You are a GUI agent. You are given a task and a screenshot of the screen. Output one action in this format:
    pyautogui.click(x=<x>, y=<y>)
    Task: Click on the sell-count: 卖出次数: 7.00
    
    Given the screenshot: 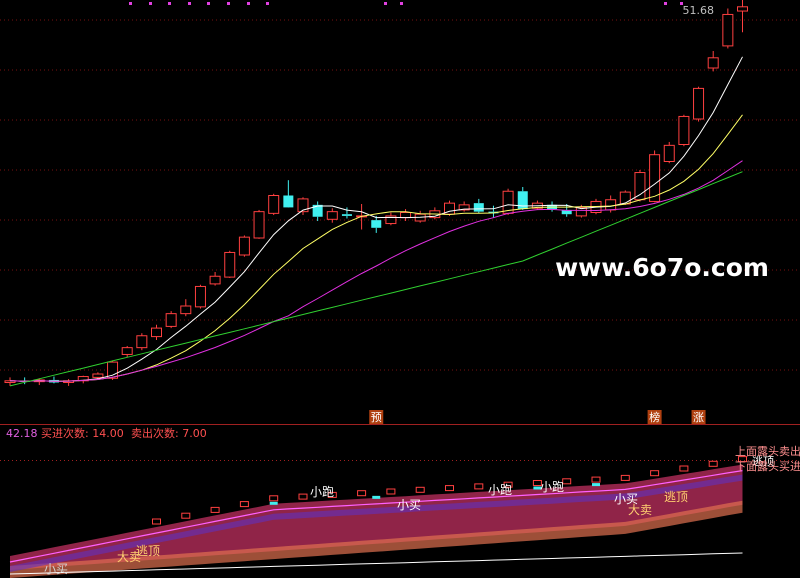 What is the action you would take?
    pyautogui.click(x=169, y=433)
    